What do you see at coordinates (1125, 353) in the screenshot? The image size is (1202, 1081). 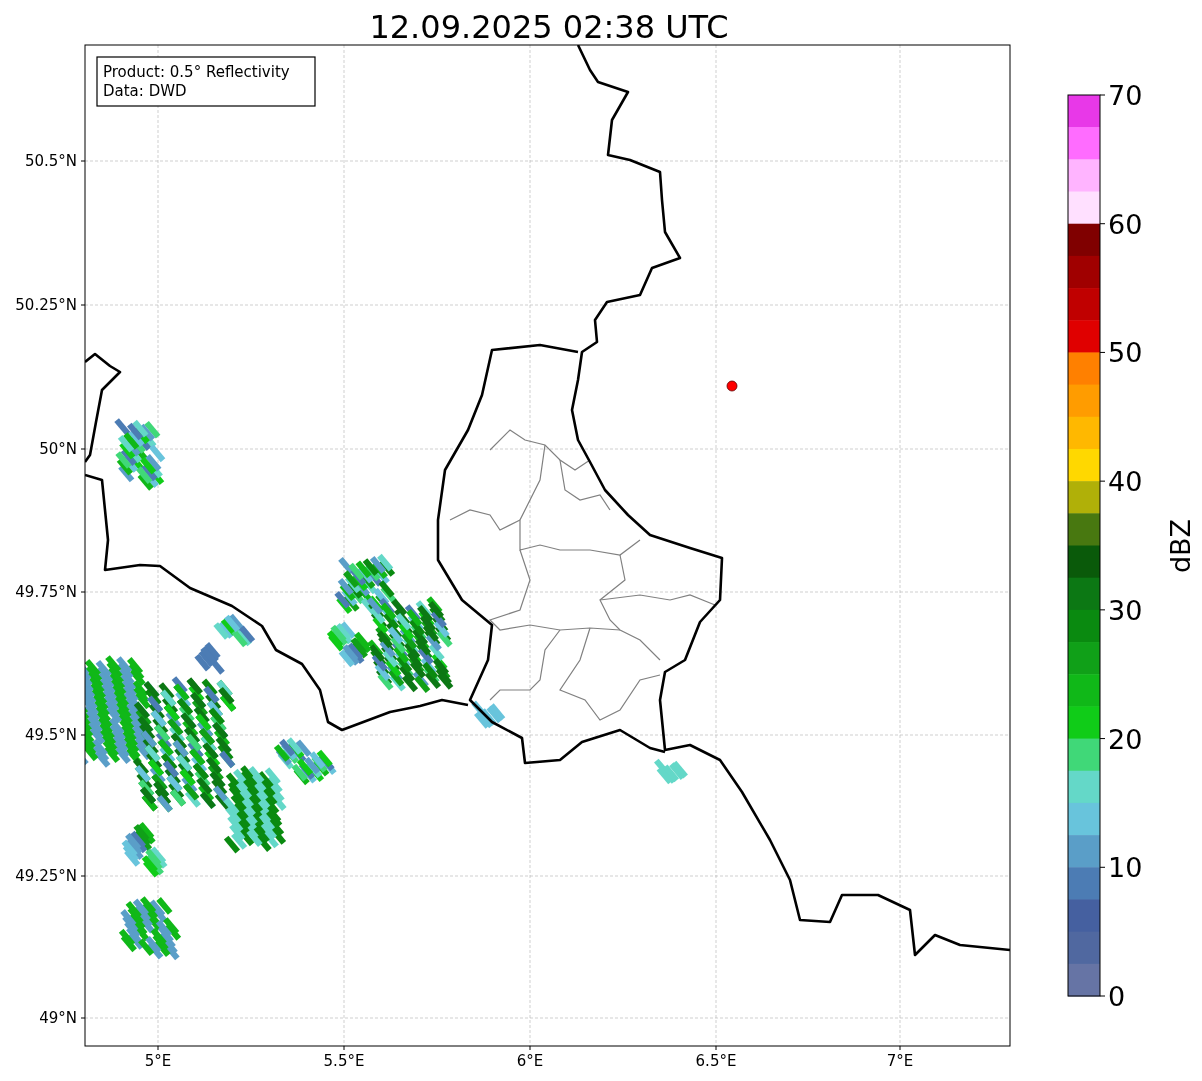 I see `colorbar-tick-label: 50` at bounding box center [1125, 353].